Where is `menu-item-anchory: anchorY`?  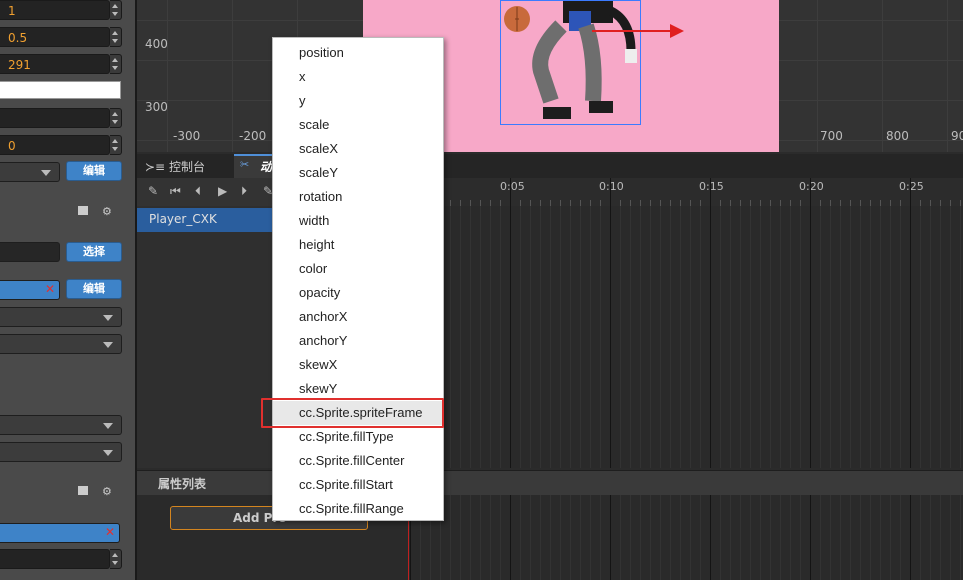
menu-item-anchory: anchorY is located at coordinates (358, 341).